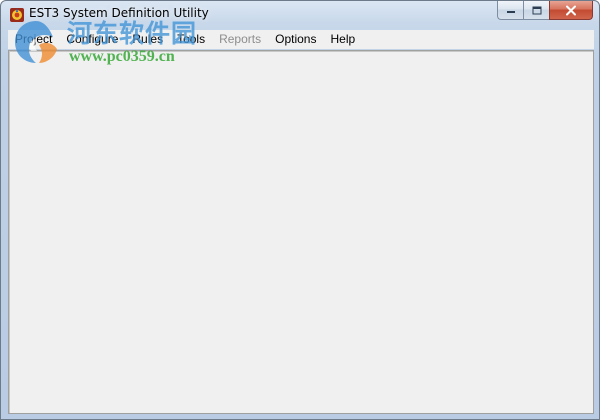  I want to click on minimize-button, so click(510, 10).